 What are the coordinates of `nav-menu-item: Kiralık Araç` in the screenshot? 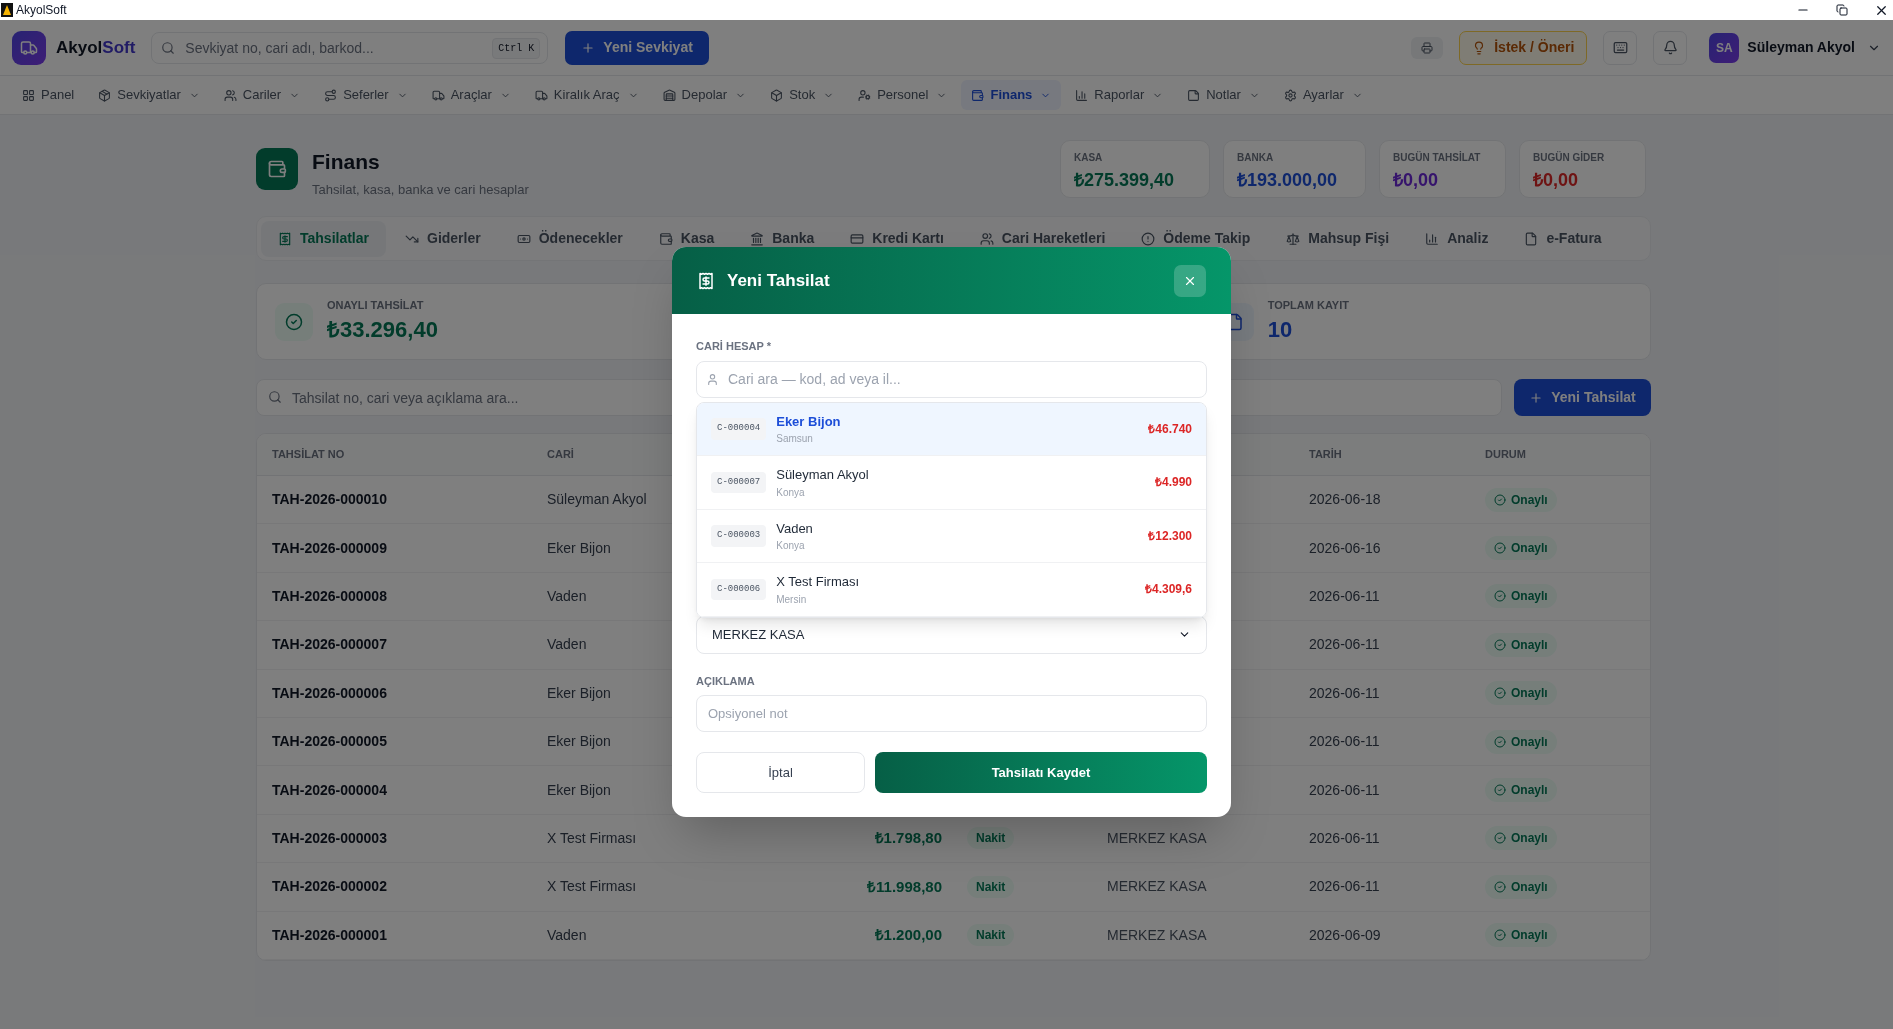 It's located at (586, 95).